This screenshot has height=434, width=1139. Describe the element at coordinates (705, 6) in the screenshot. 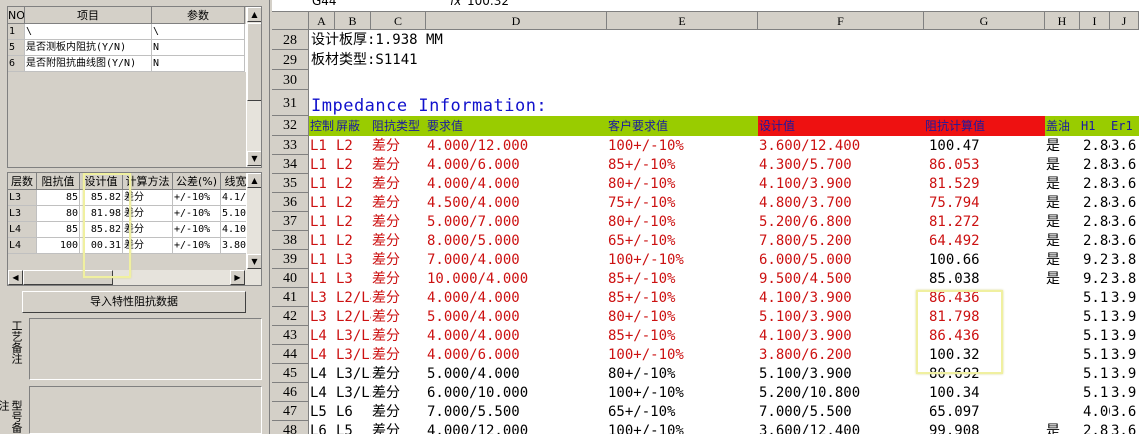

I see `formula-bar: G44 fx 100.32` at that location.